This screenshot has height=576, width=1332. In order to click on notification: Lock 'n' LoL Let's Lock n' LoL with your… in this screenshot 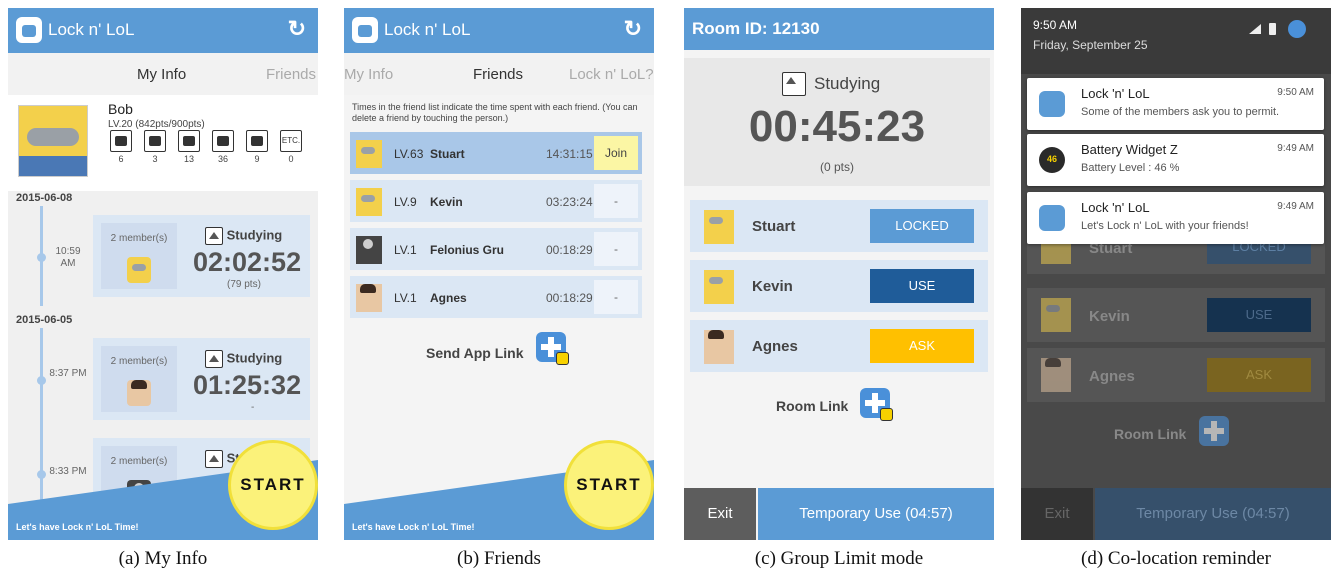, I will do `click(1175, 218)`.